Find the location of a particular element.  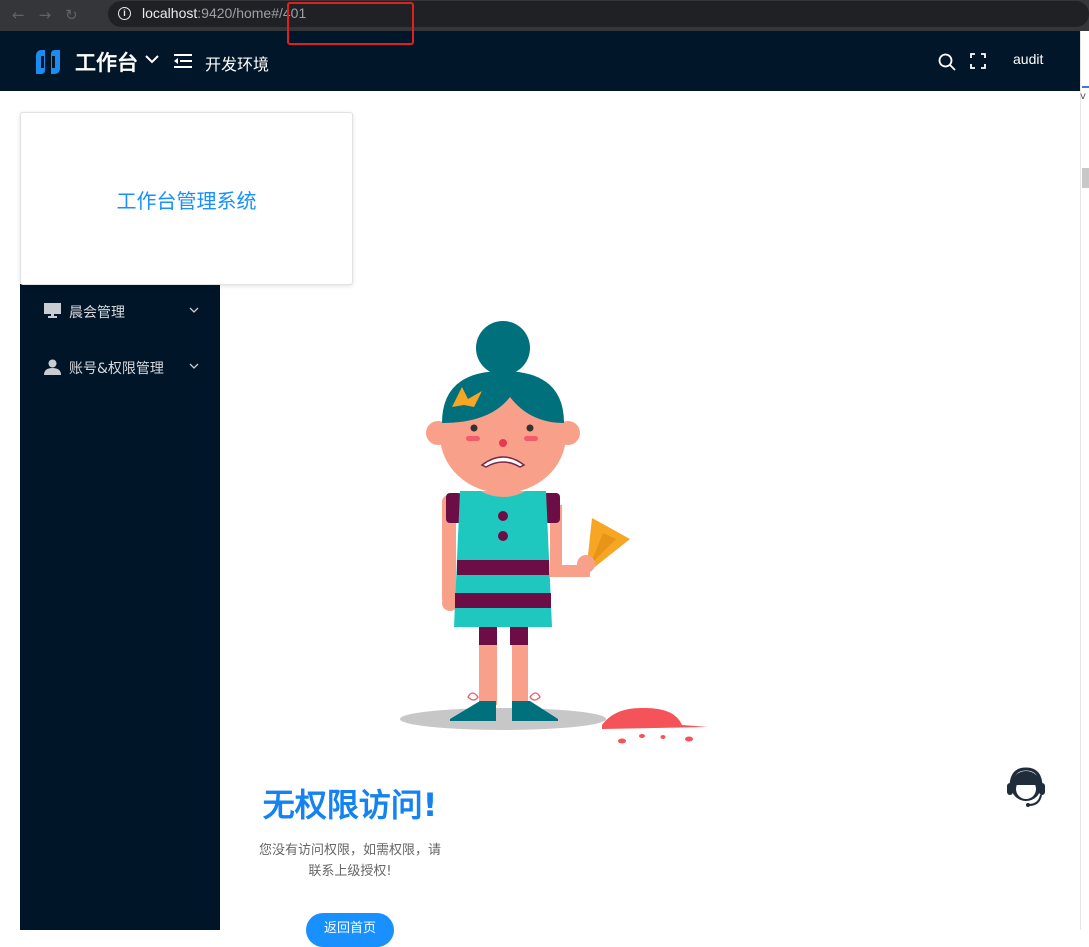

fullscreen-icon is located at coordinates (978, 61).